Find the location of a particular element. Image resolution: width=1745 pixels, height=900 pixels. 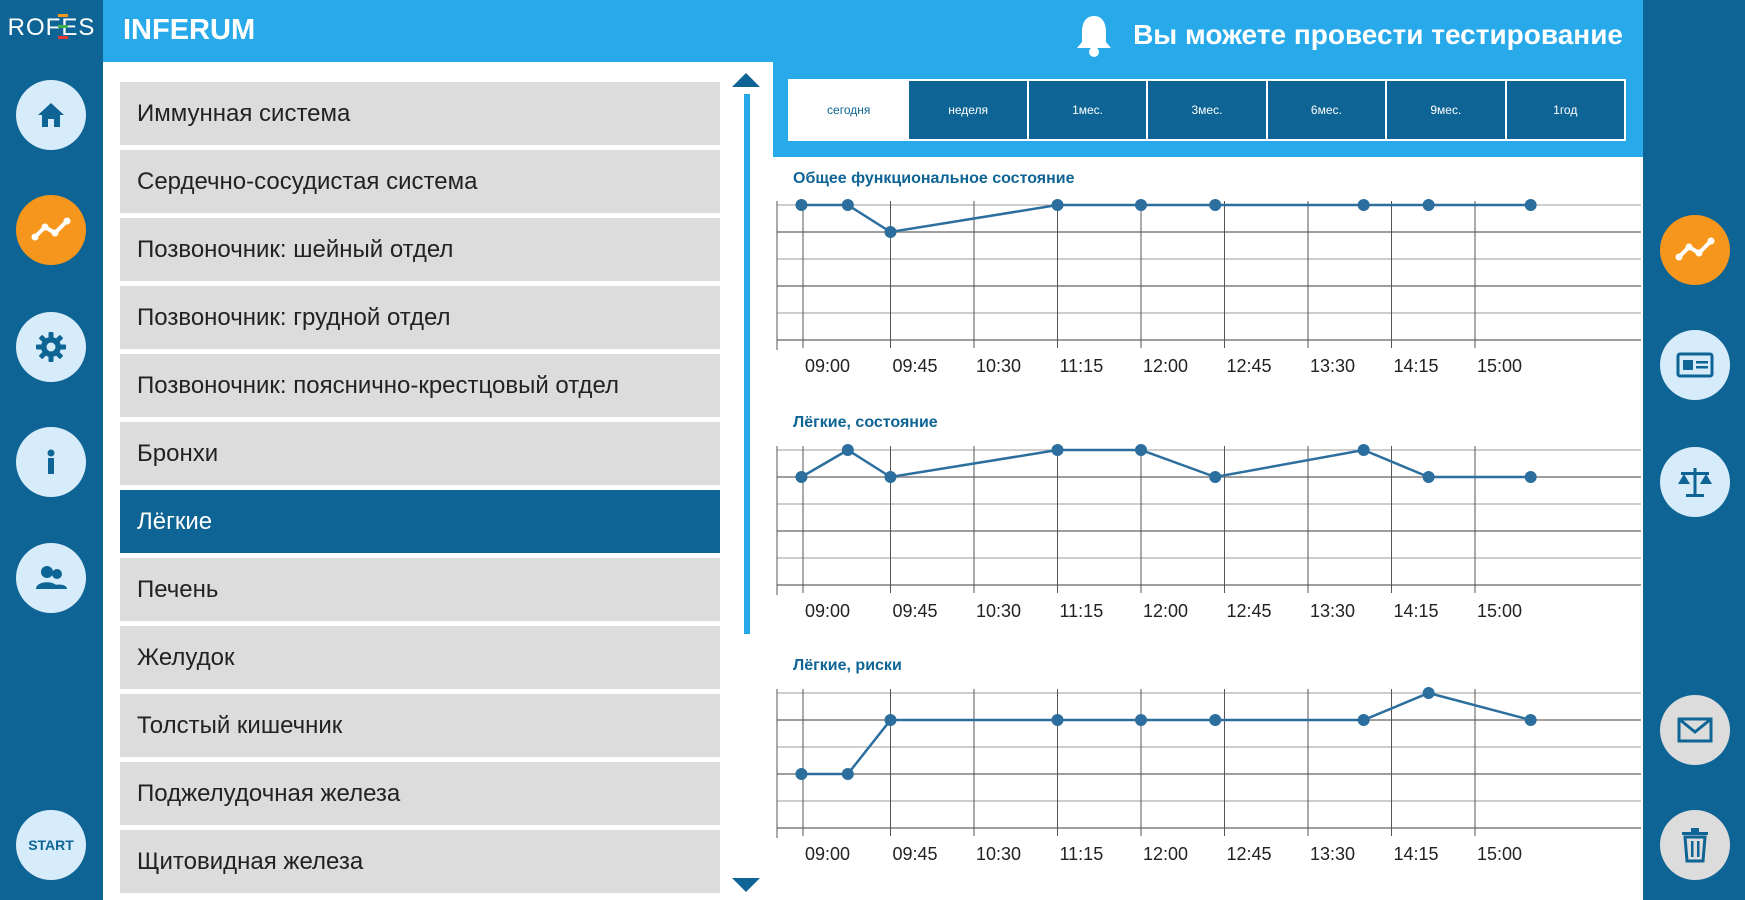

scales-icon is located at coordinates (1695, 482).